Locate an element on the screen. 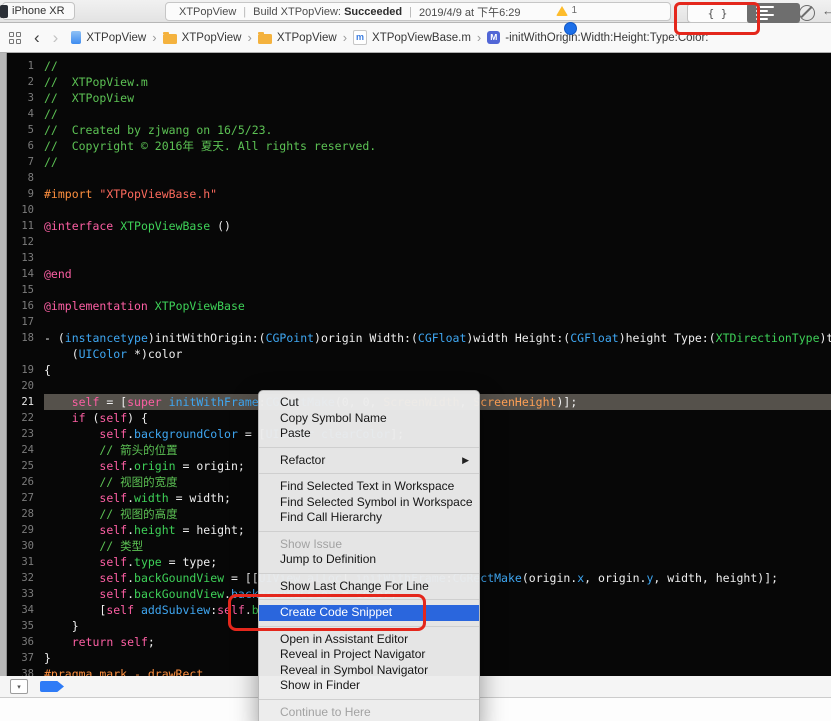 Image resolution: width=831 pixels, height=721 pixels. back-button: ‹ is located at coordinates (37, 37).